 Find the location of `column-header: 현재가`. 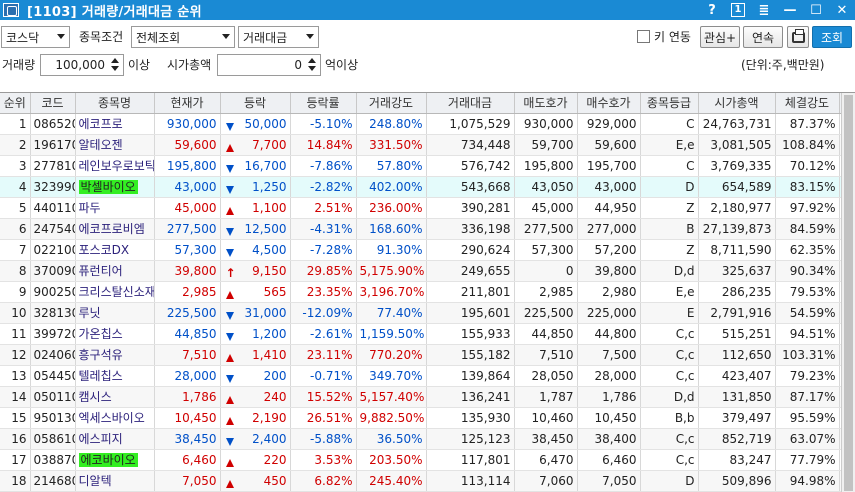

column-header: 현재가 is located at coordinates (187, 103).